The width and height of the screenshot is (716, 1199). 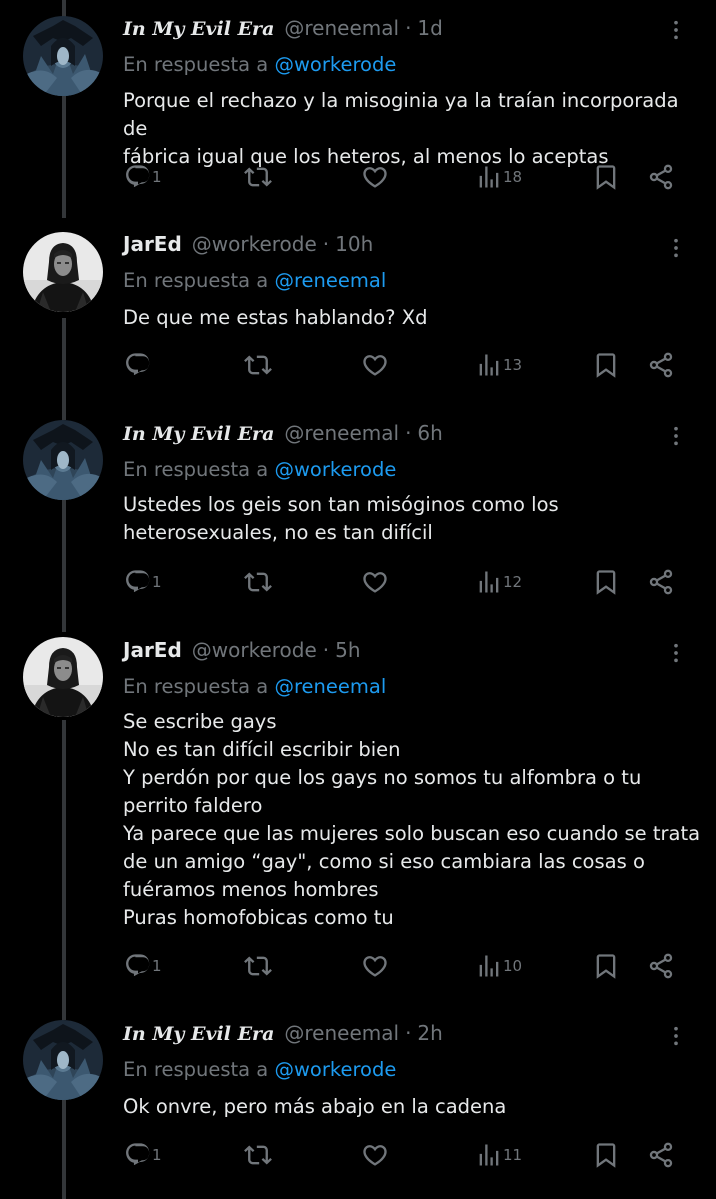 What do you see at coordinates (358, 966) in the screenshot?
I see `action-bar: 1 10` at bounding box center [358, 966].